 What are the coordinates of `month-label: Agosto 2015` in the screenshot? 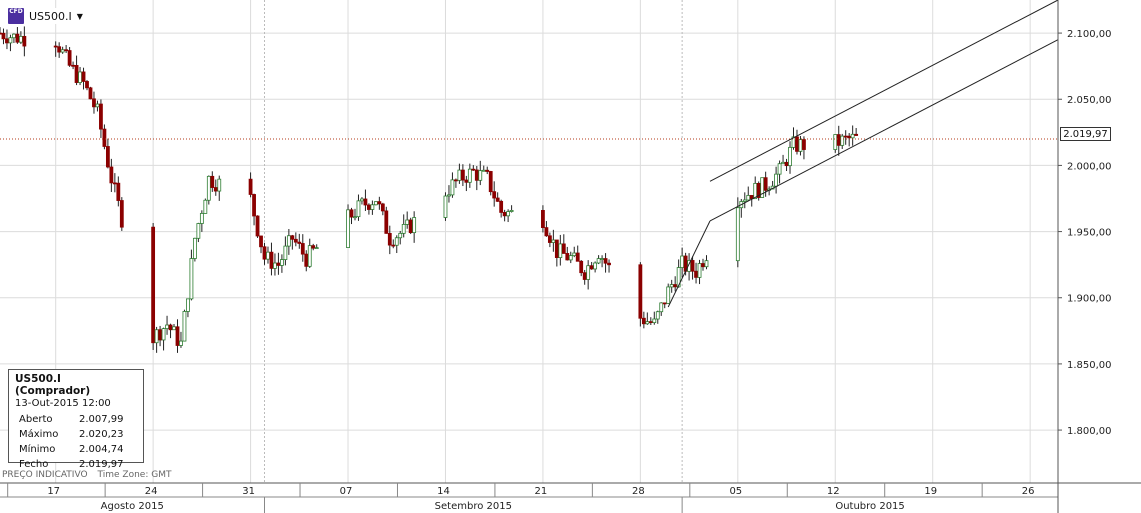 It's located at (132, 506).